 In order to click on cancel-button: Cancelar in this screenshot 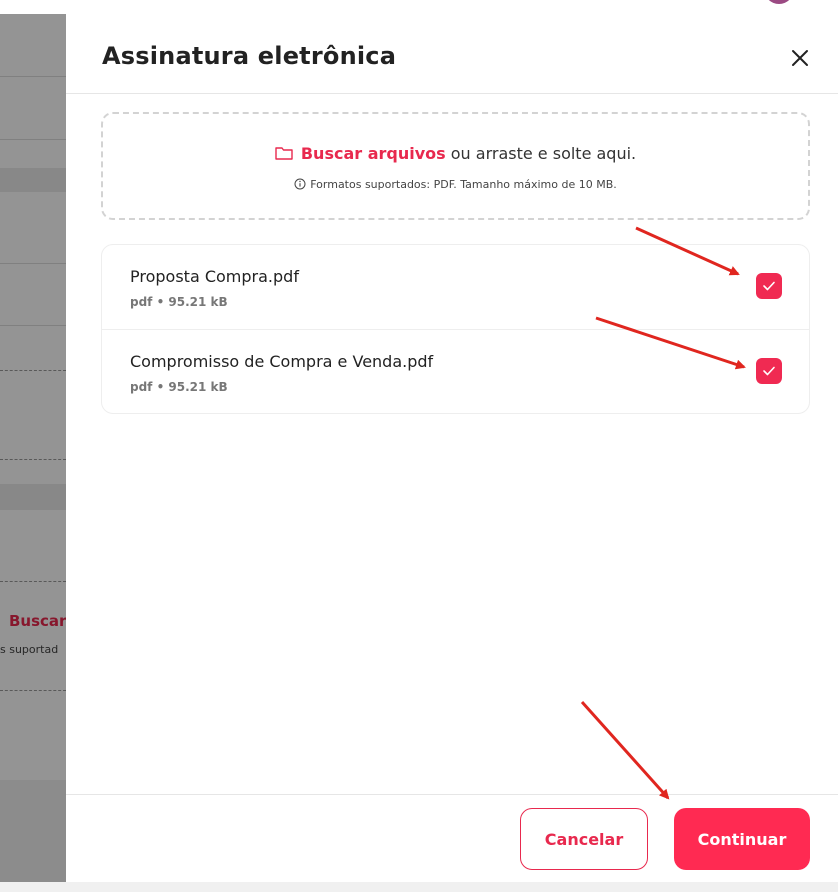, I will do `click(584, 839)`.